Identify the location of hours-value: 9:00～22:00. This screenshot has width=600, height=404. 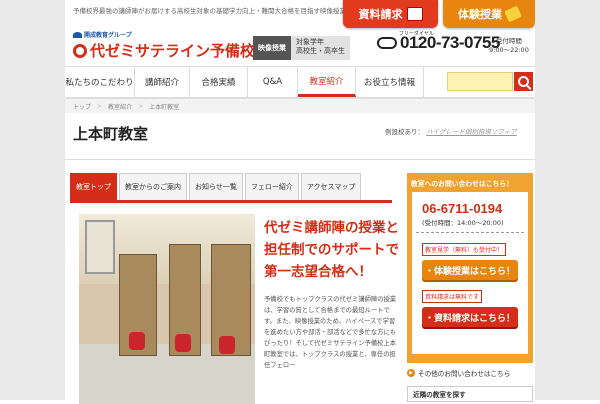
(509, 50).